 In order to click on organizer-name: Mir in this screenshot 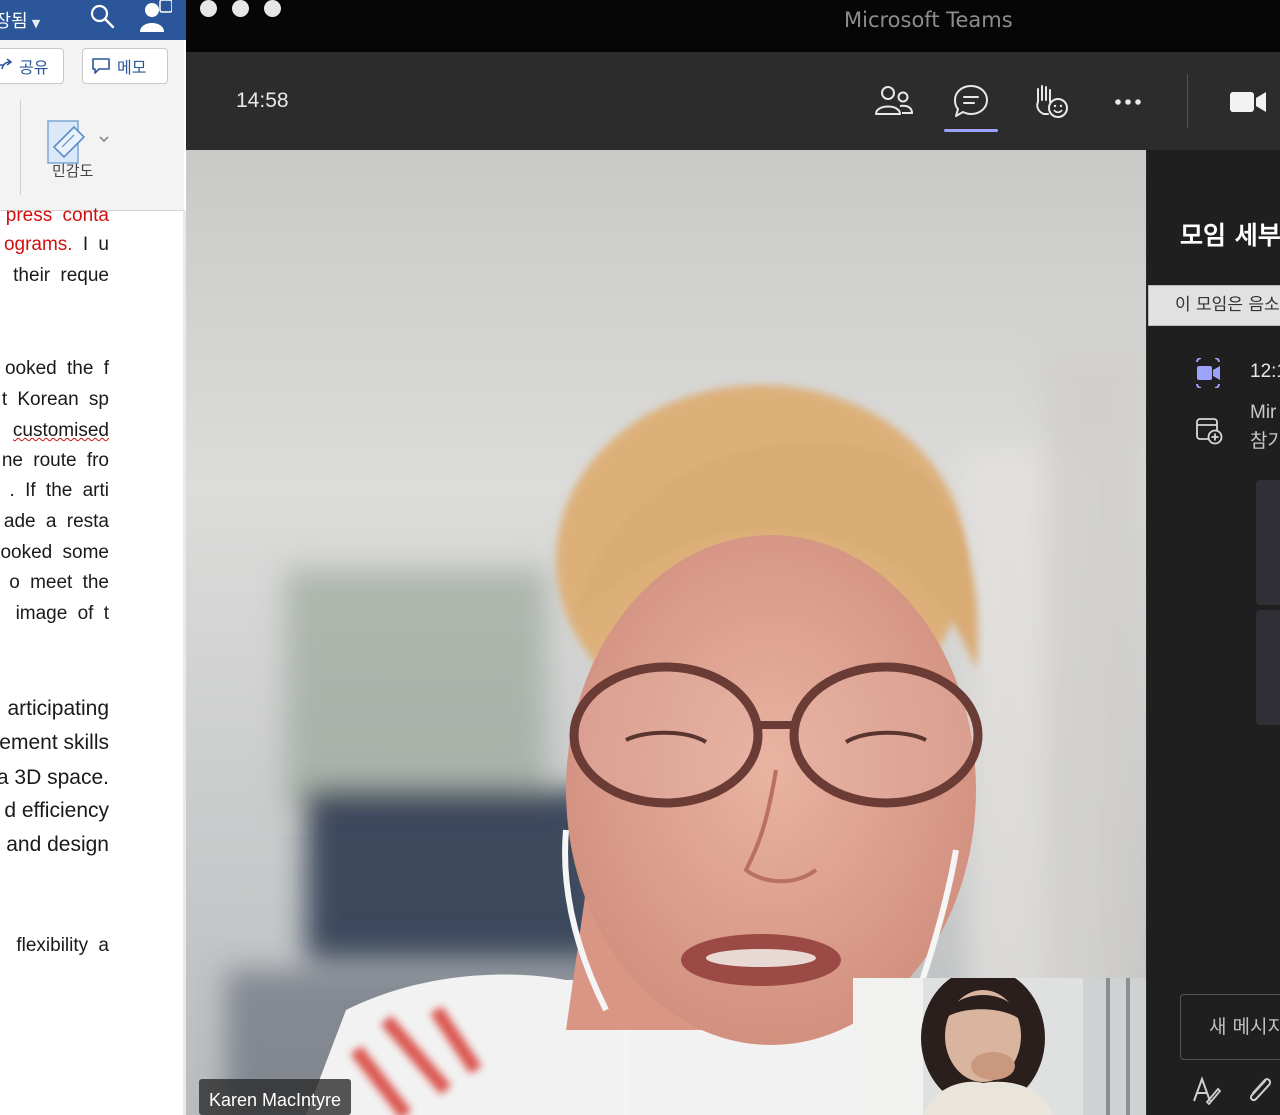, I will do `click(1263, 413)`.